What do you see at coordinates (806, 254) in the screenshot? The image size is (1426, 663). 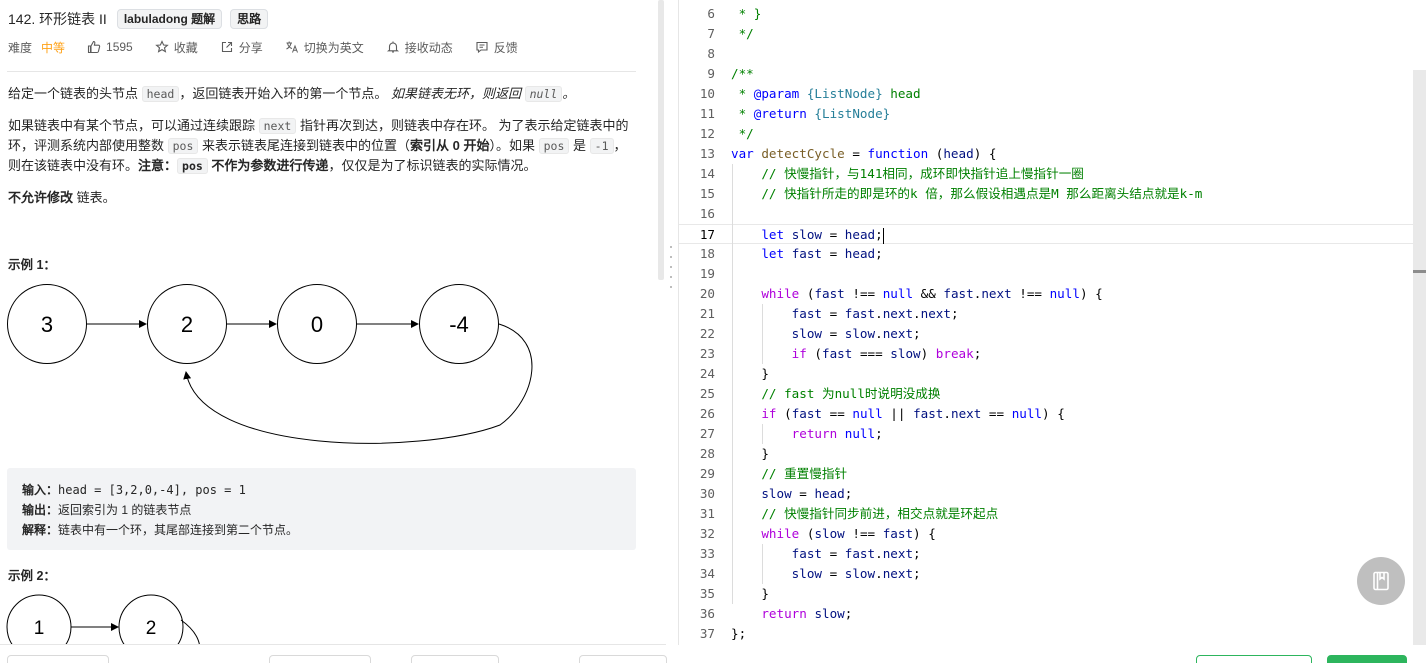 I see `code-text: let fast = head;` at bounding box center [806, 254].